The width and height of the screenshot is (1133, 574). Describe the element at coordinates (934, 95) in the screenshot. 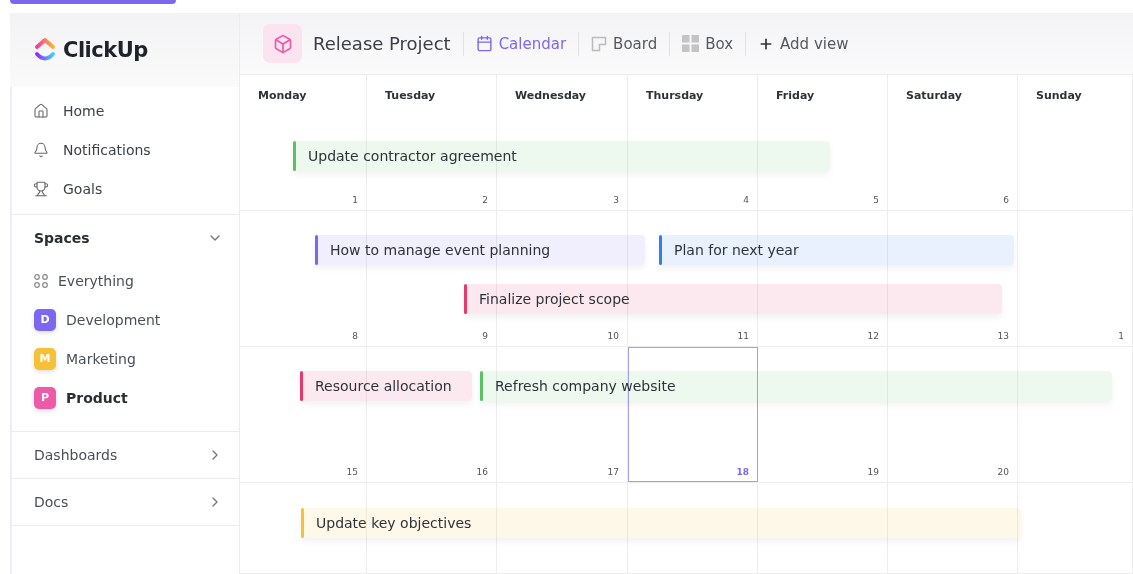

I see `day-name: Saturday` at that location.